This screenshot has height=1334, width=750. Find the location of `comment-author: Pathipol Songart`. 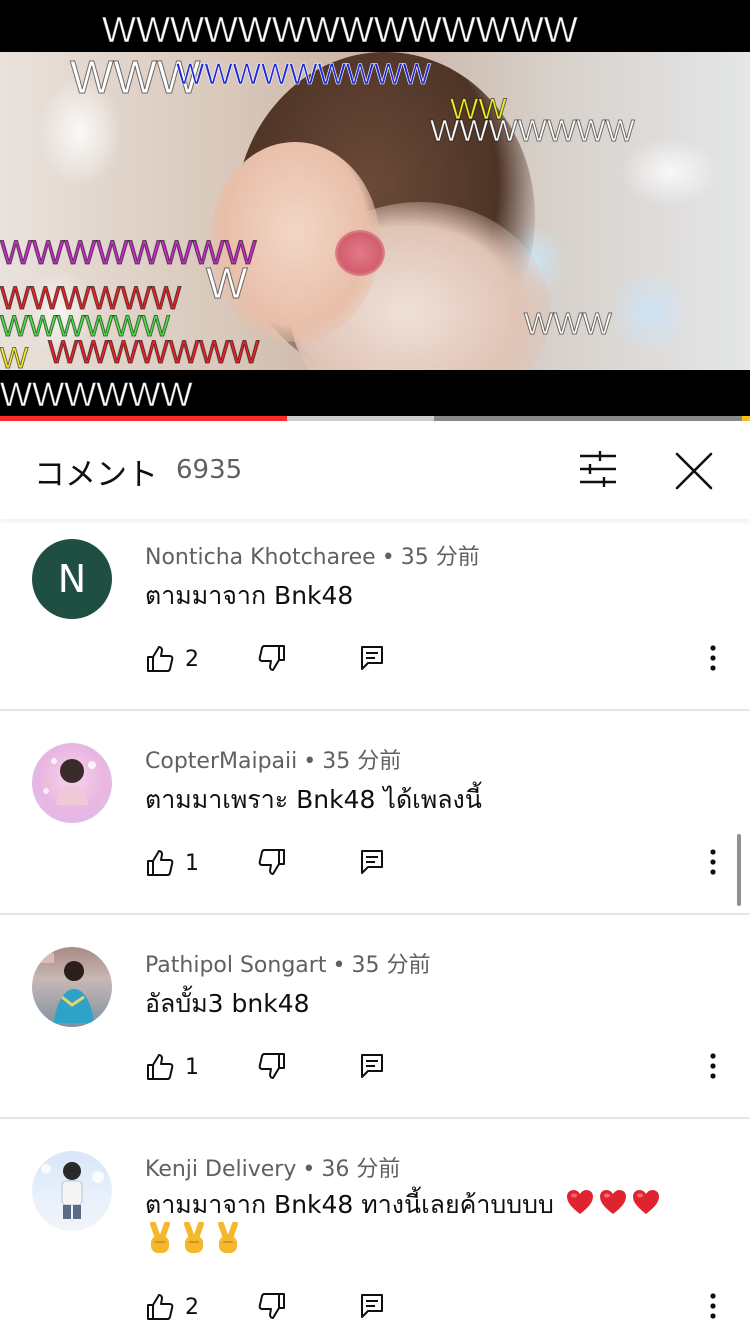

comment-author: Pathipol Songart is located at coordinates (235, 965).